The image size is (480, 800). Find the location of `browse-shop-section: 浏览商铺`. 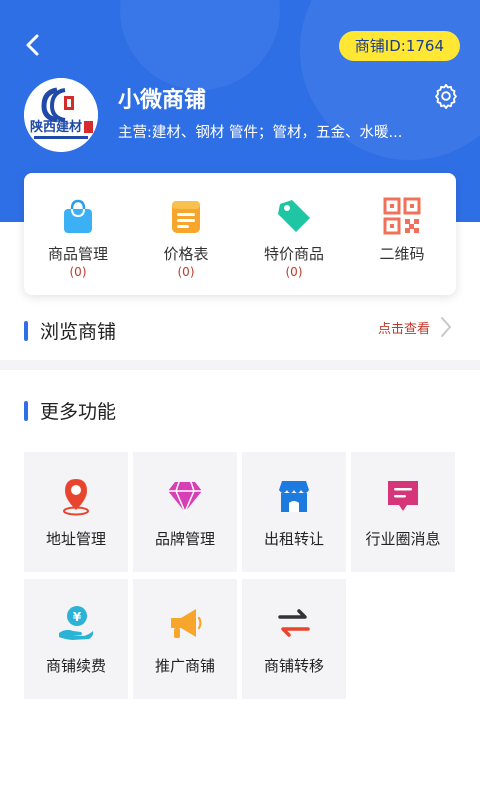

browse-shop-section: 浏览商铺 is located at coordinates (70, 330).